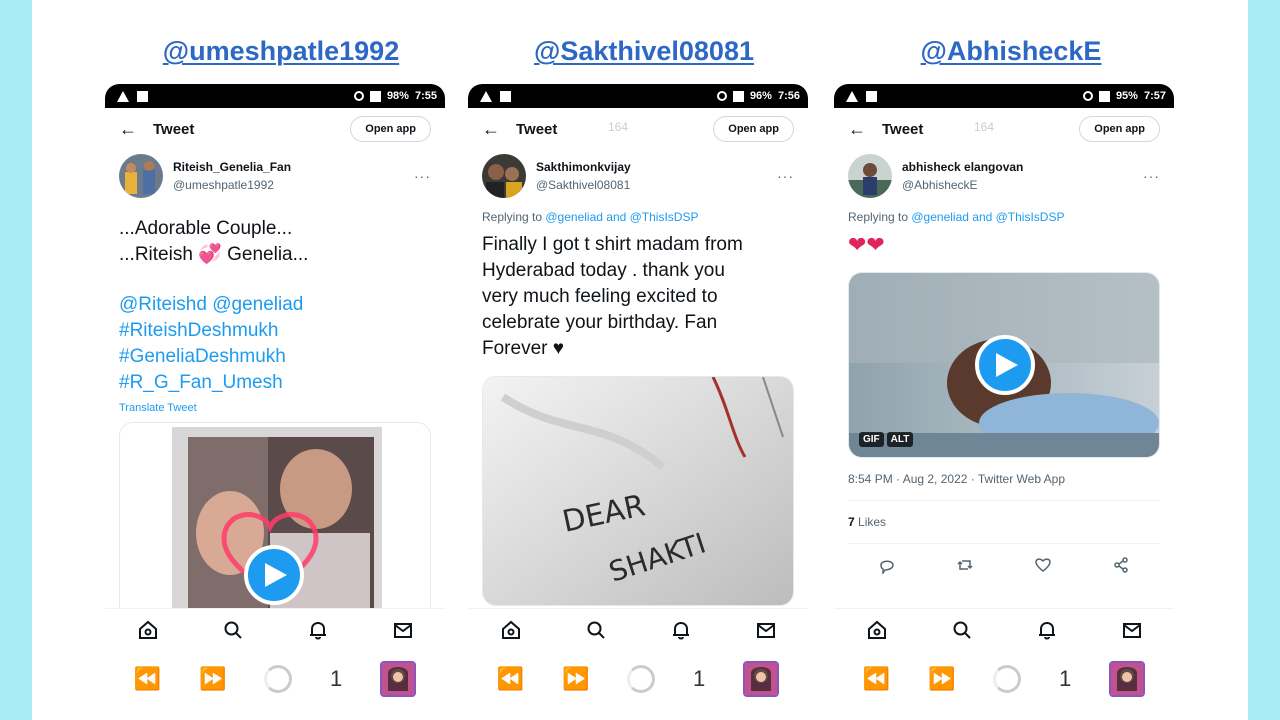  Describe the element at coordinates (232, 167) in the screenshot. I see `display-name: Riteish_Genelia_Fan` at that location.